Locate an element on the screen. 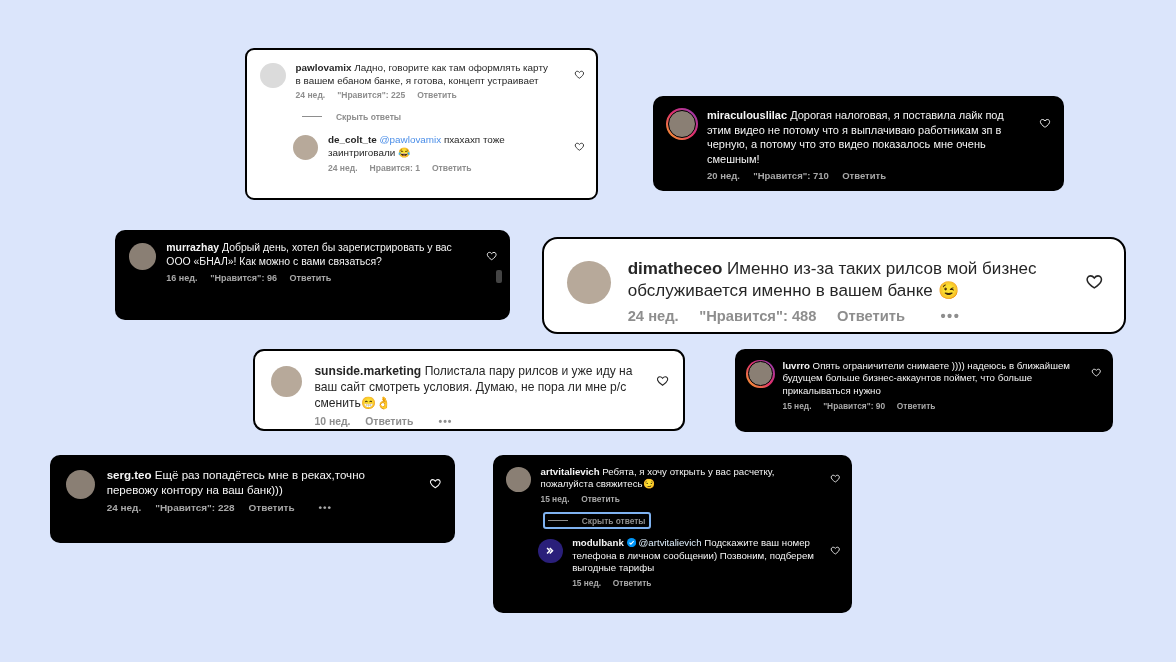 This screenshot has width=1176, height=662. scrollbar-thumb is located at coordinates (499, 276).